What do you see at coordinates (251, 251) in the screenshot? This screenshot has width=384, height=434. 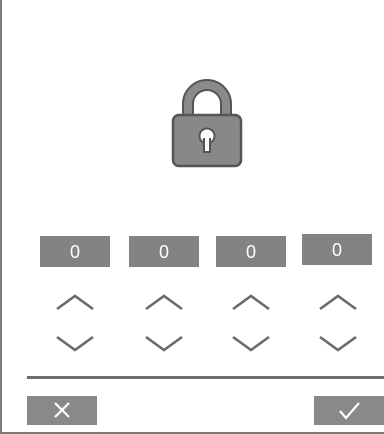 I see `pin-digit-3: 0` at bounding box center [251, 251].